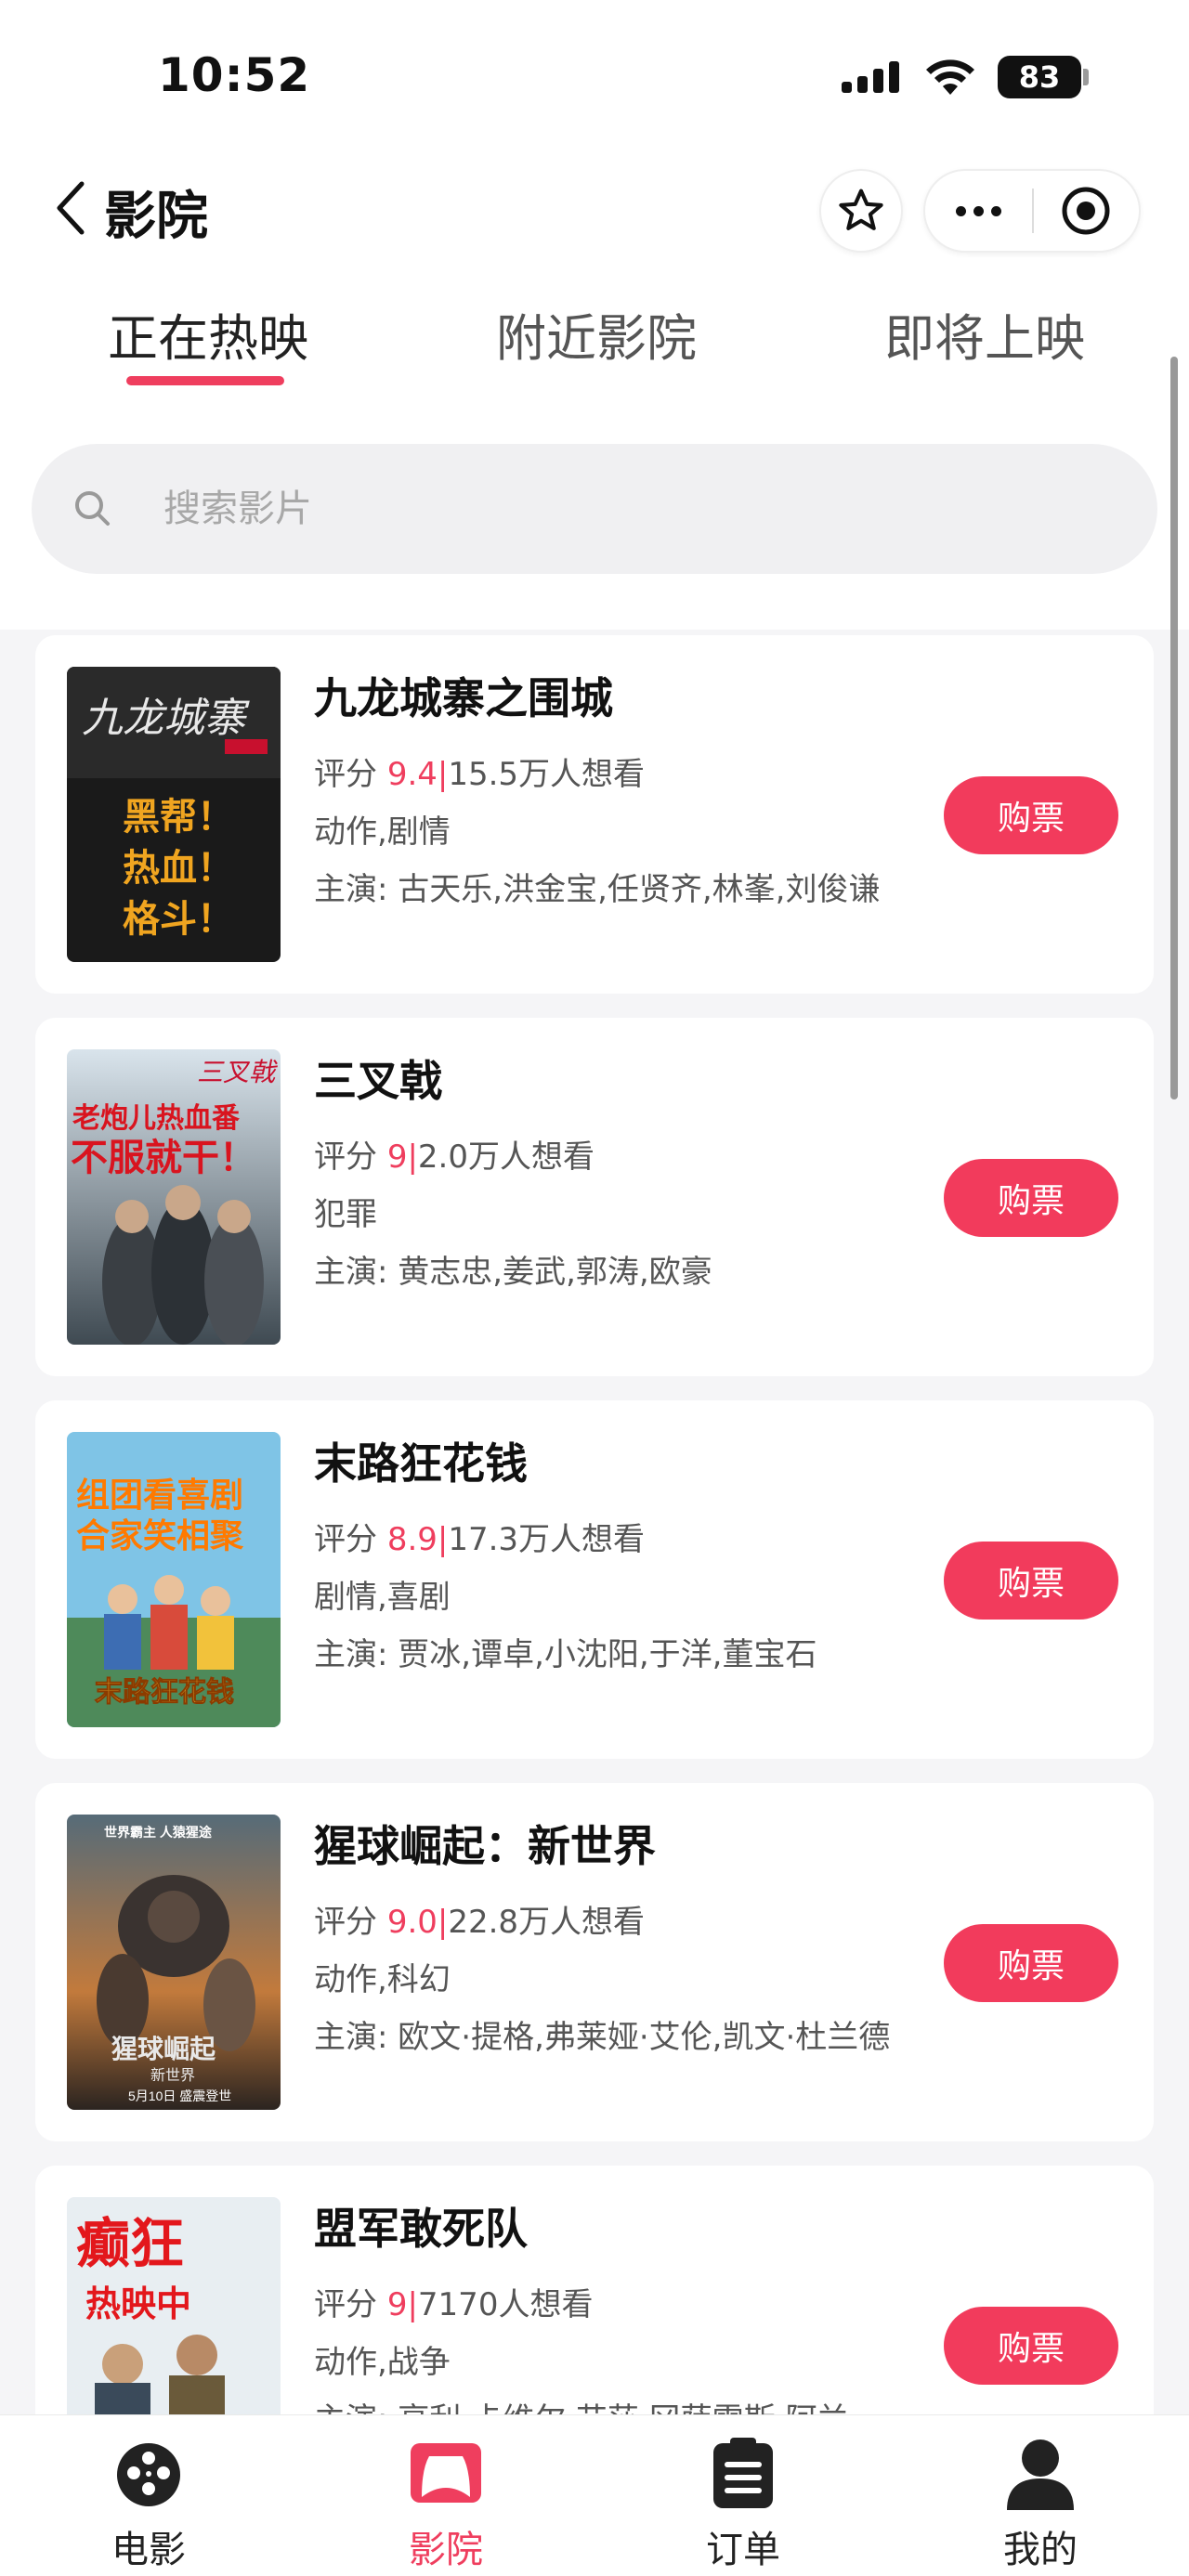 Image resolution: width=1189 pixels, height=2576 pixels. What do you see at coordinates (174, 1963) in the screenshot?
I see `movie-poster: 世界霸主 人猿猩途 猩球崛起 新世界 5月10日 盛震登世` at bounding box center [174, 1963].